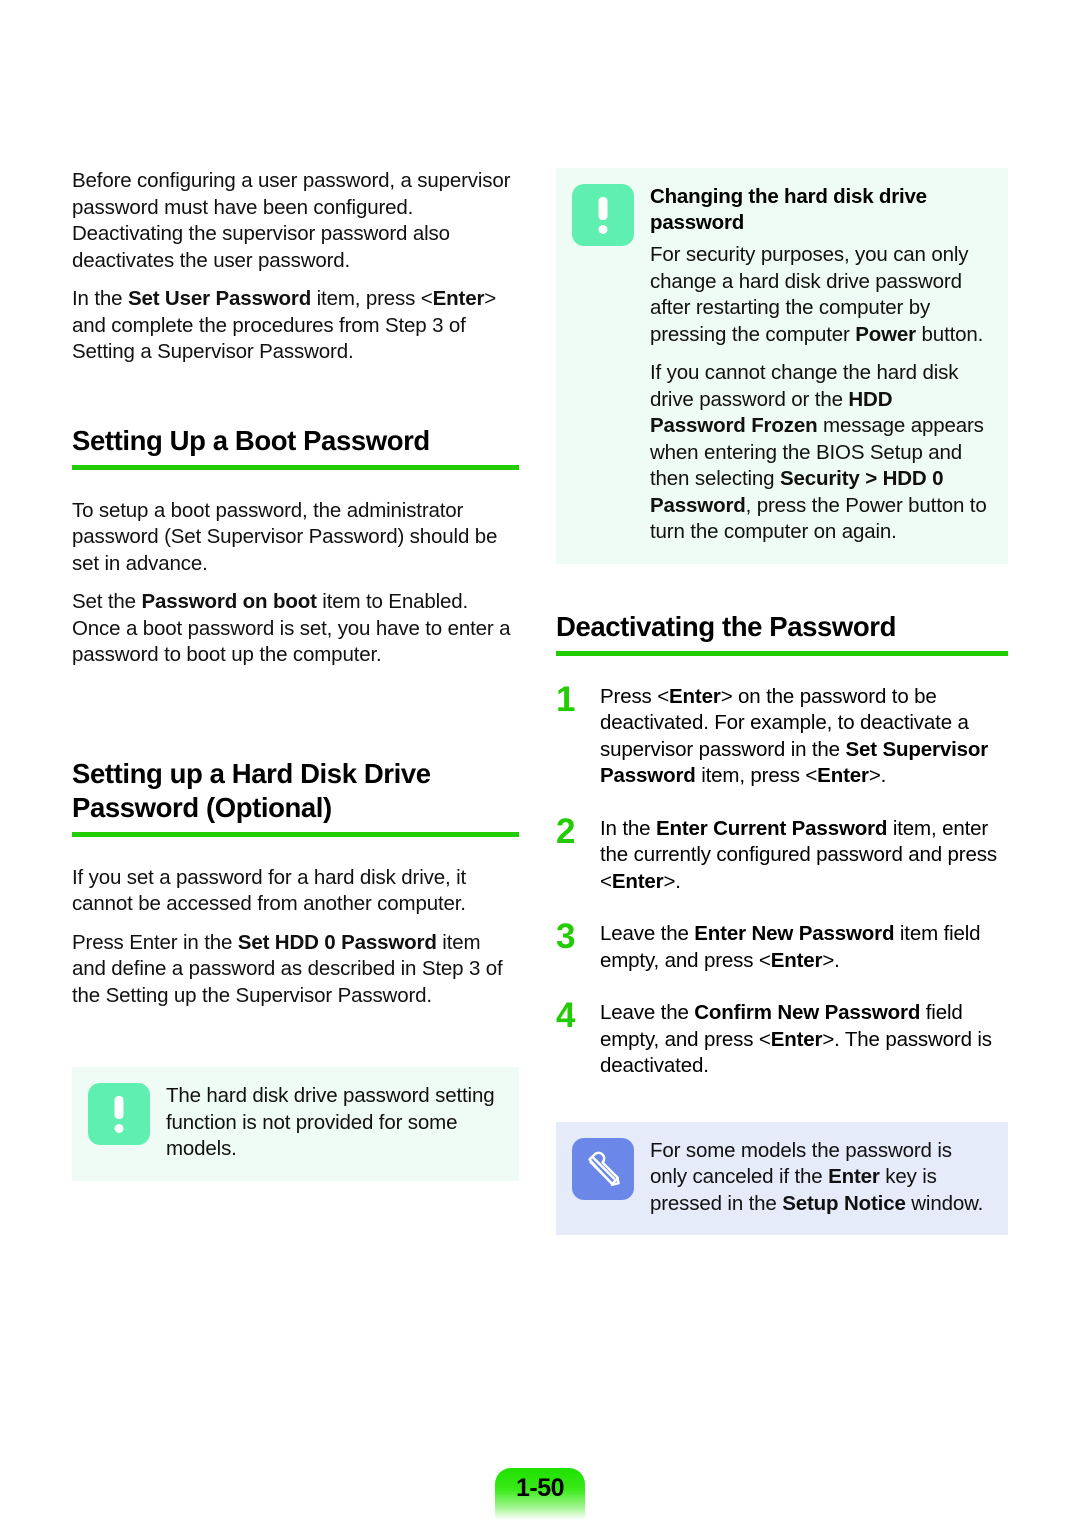 Image resolution: width=1080 pixels, height=1532 pixels. Describe the element at coordinates (540, 1488) in the screenshot. I see `page-number-label: 1-50` at that location.